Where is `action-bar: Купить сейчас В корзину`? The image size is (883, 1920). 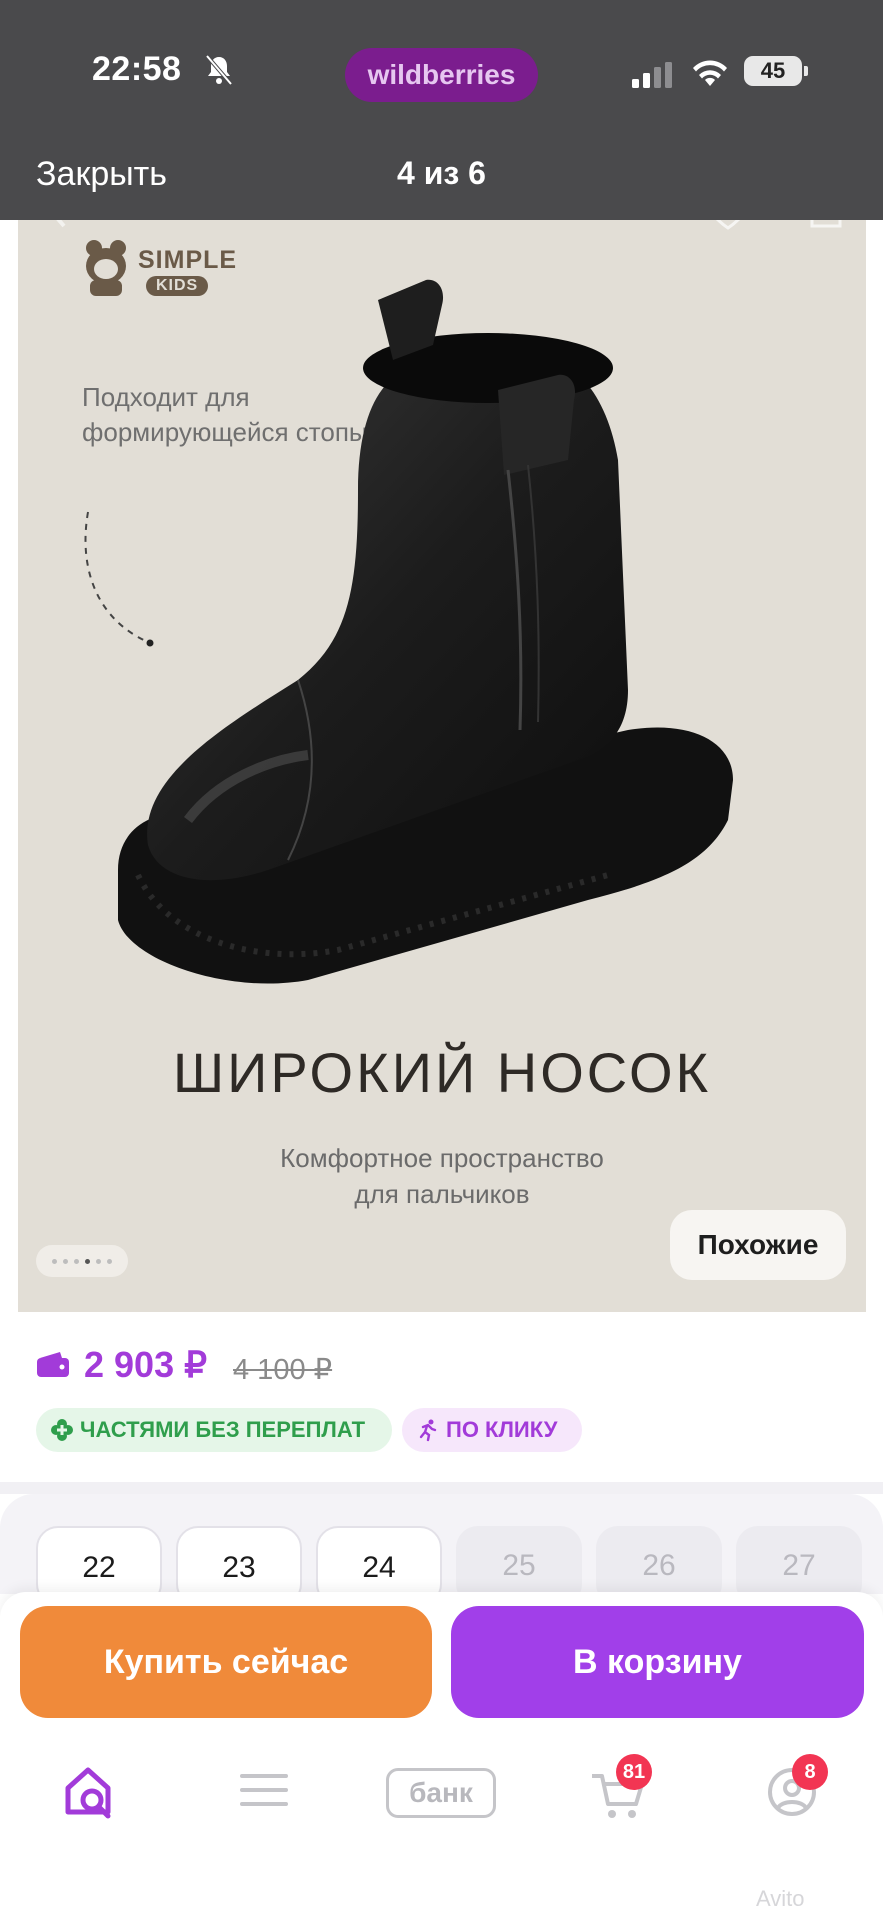
action-bar: Купить сейчас В корзину is located at coordinates (441, 1662).